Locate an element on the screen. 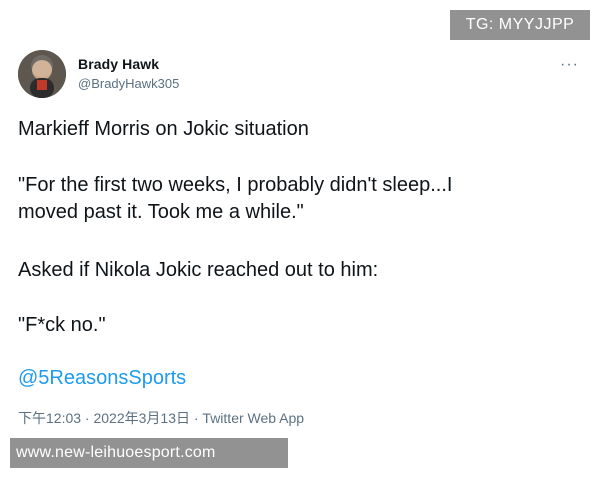 The height and width of the screenshot is (480, 600). watermark-bottom: www.new-leihuoesport.com is located at coordinates (149, 453).